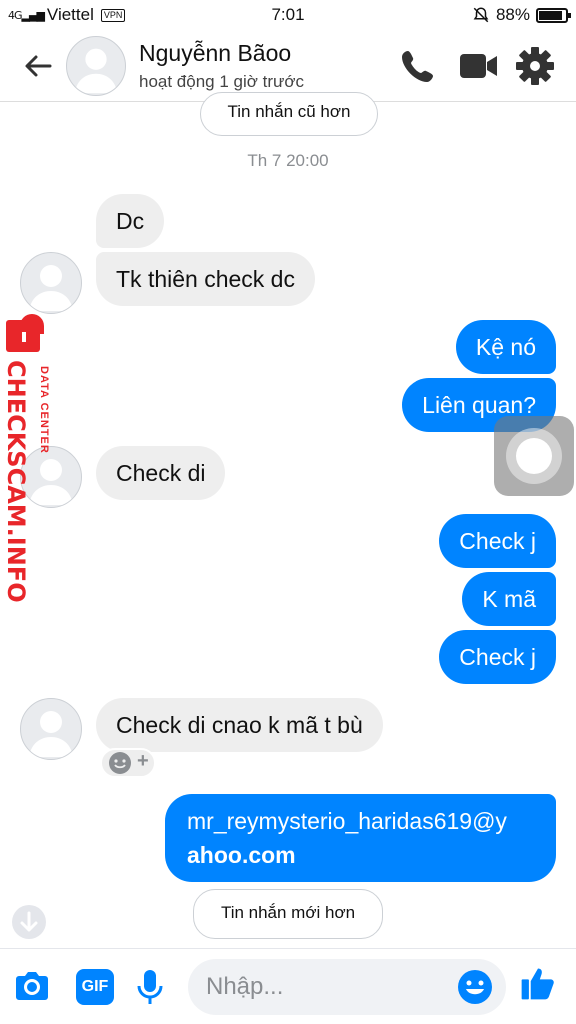  Describe the element at coordinates (130, 221) in the screenshot. I see `incoming-message: Dc` at that location.